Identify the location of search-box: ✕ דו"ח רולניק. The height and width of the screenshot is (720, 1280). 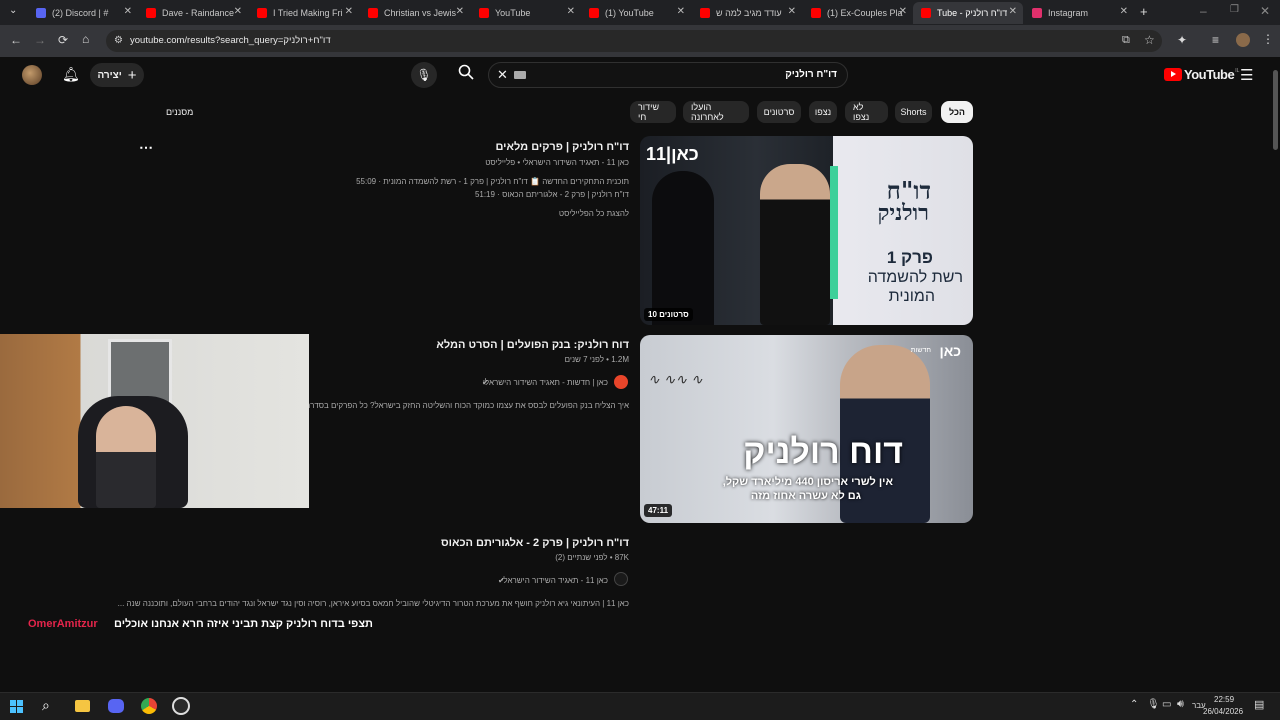
(668, 75).